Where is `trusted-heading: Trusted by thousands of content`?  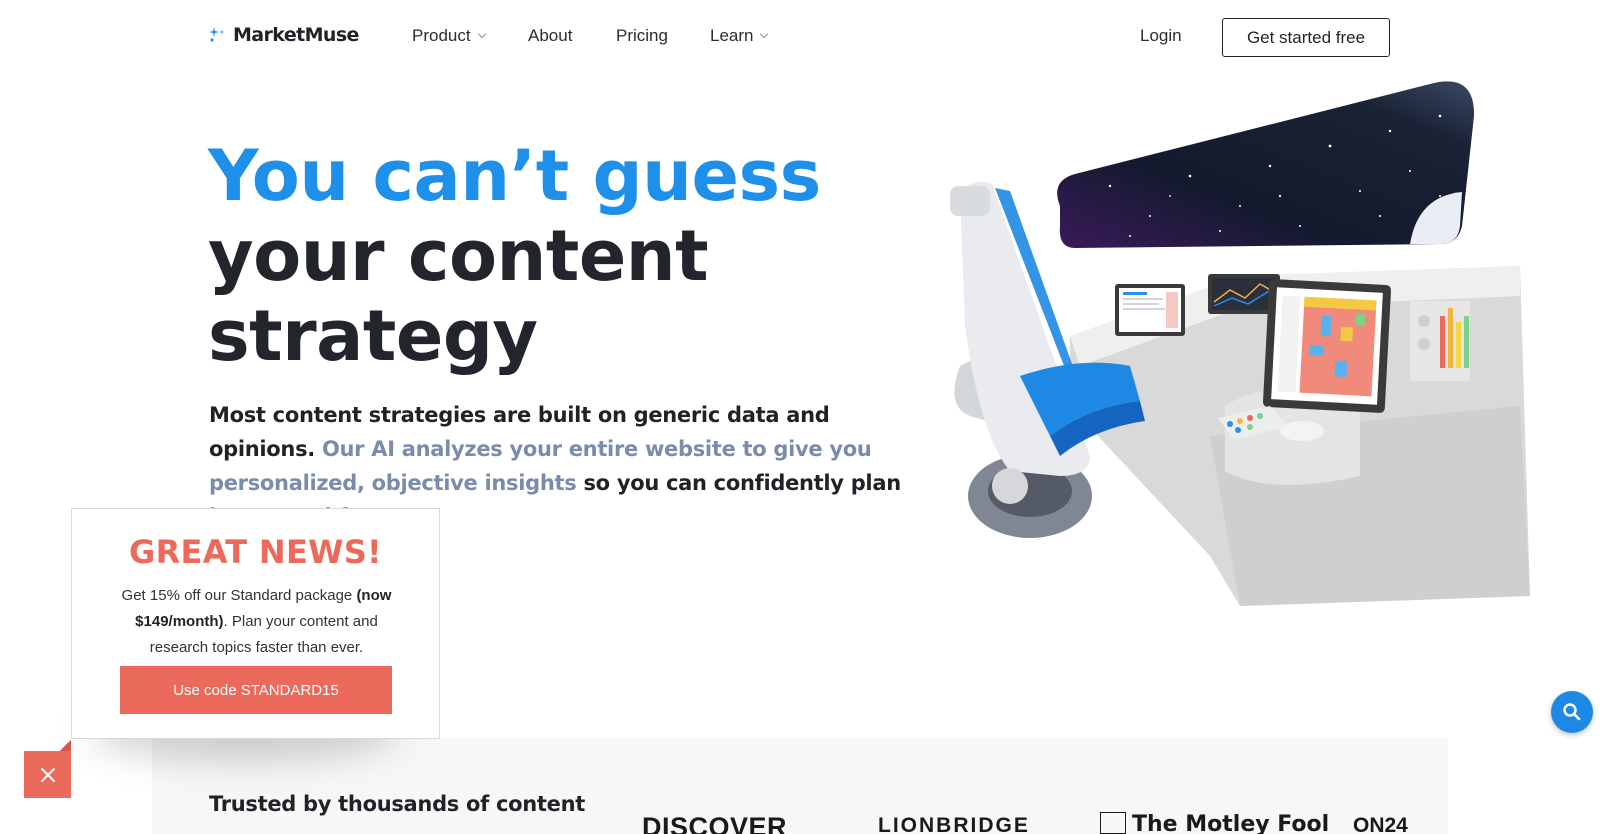
trusted-heading: Trusted by thousands of content is located at coordinates (397, 804).